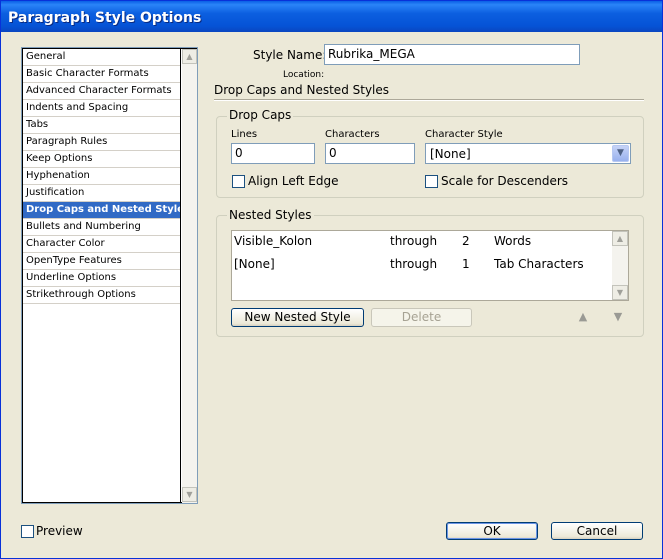 The height and width of the screenshot is (559, 663). Describe the element at coordinates (101, 57) in the screenshot. I see `sidebar-item: General` at that location.